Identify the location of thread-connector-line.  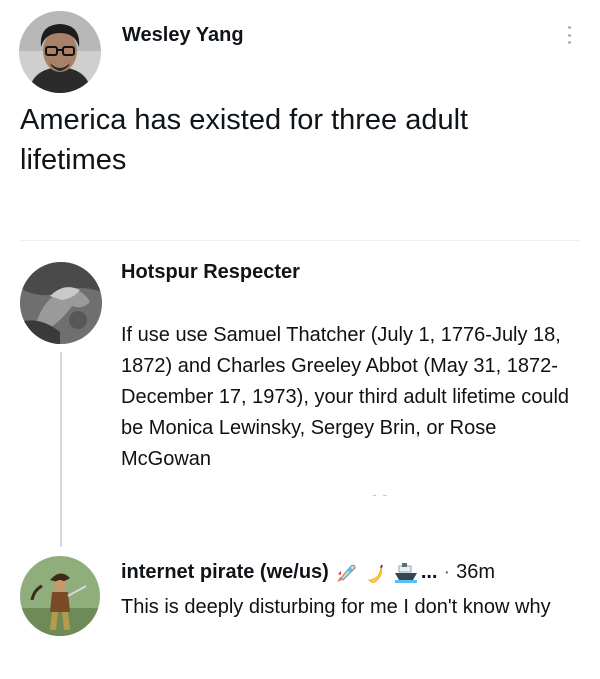
(61, 449).